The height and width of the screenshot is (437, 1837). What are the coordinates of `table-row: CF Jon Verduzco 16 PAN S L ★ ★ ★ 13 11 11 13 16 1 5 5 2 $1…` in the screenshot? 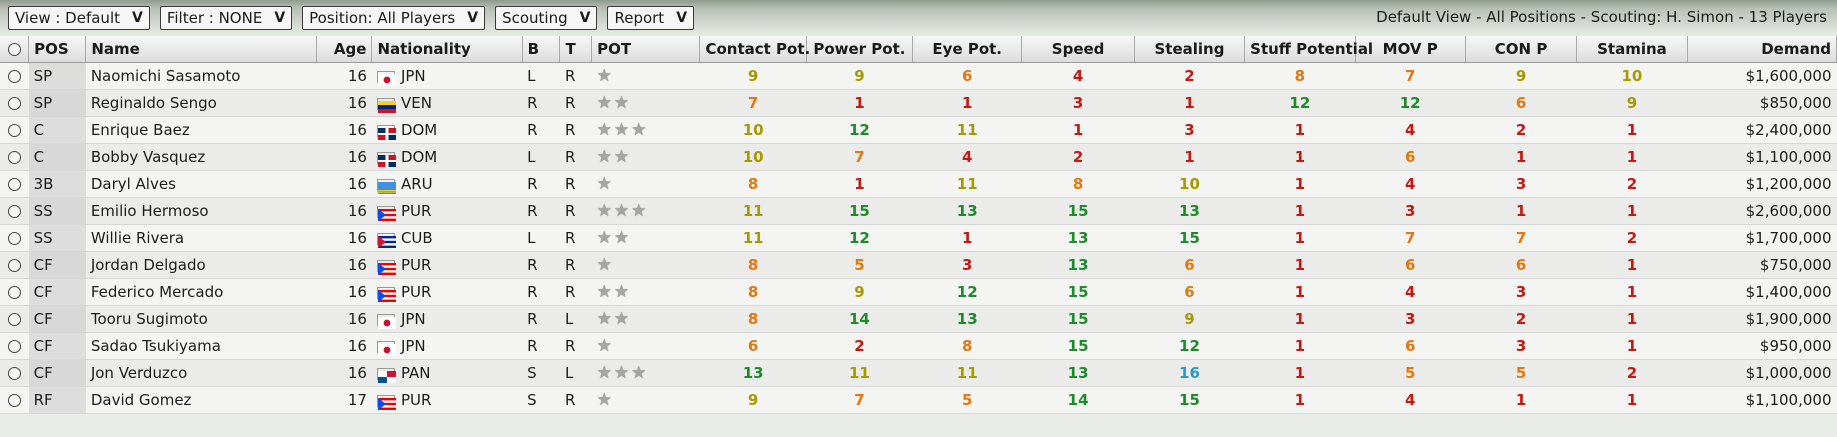 It's located at (918, 373).